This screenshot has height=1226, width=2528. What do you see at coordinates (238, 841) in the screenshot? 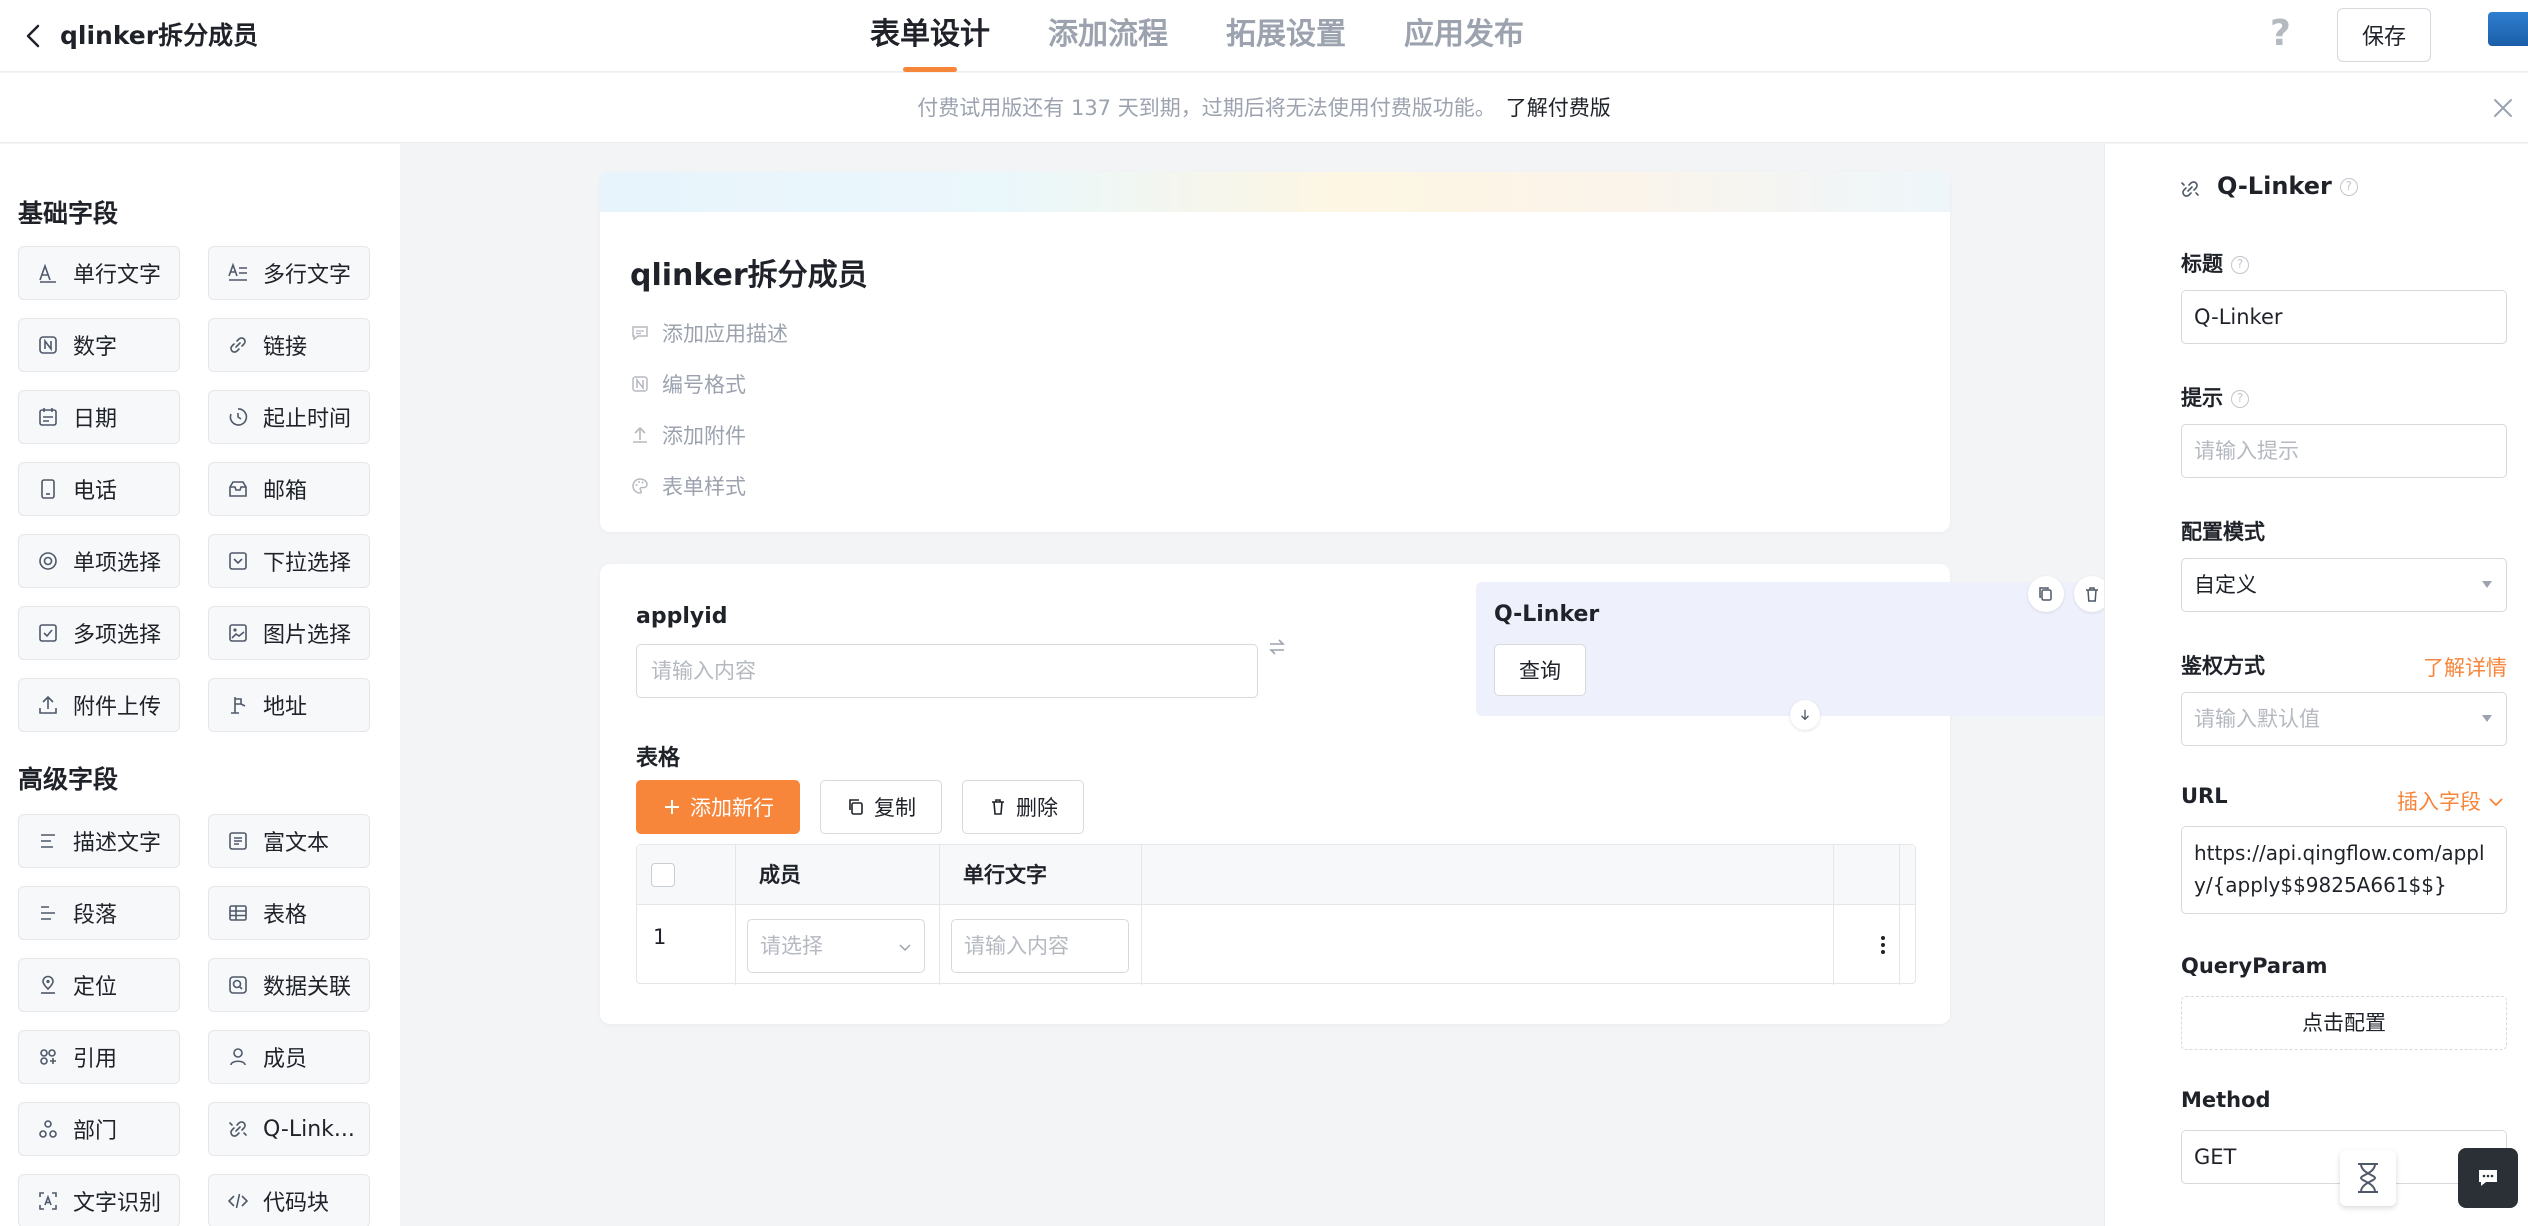
I see `rich-text-icon` at bounding box center [238, 841].